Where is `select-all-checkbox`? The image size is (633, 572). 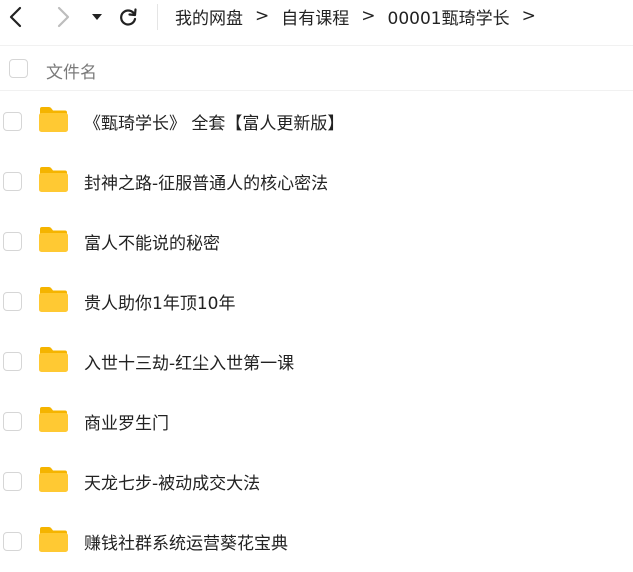 select-all-checkbox is located at coordinates (18, 68).